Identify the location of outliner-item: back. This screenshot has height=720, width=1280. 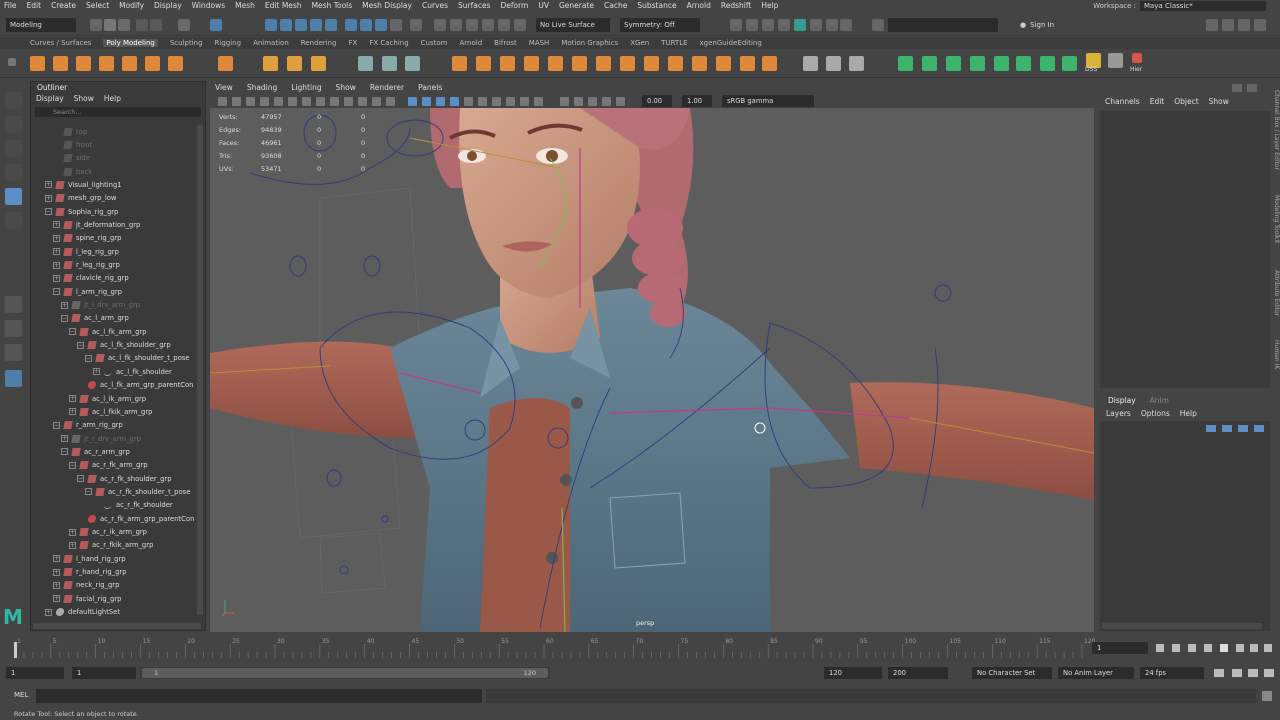
(72, 171).